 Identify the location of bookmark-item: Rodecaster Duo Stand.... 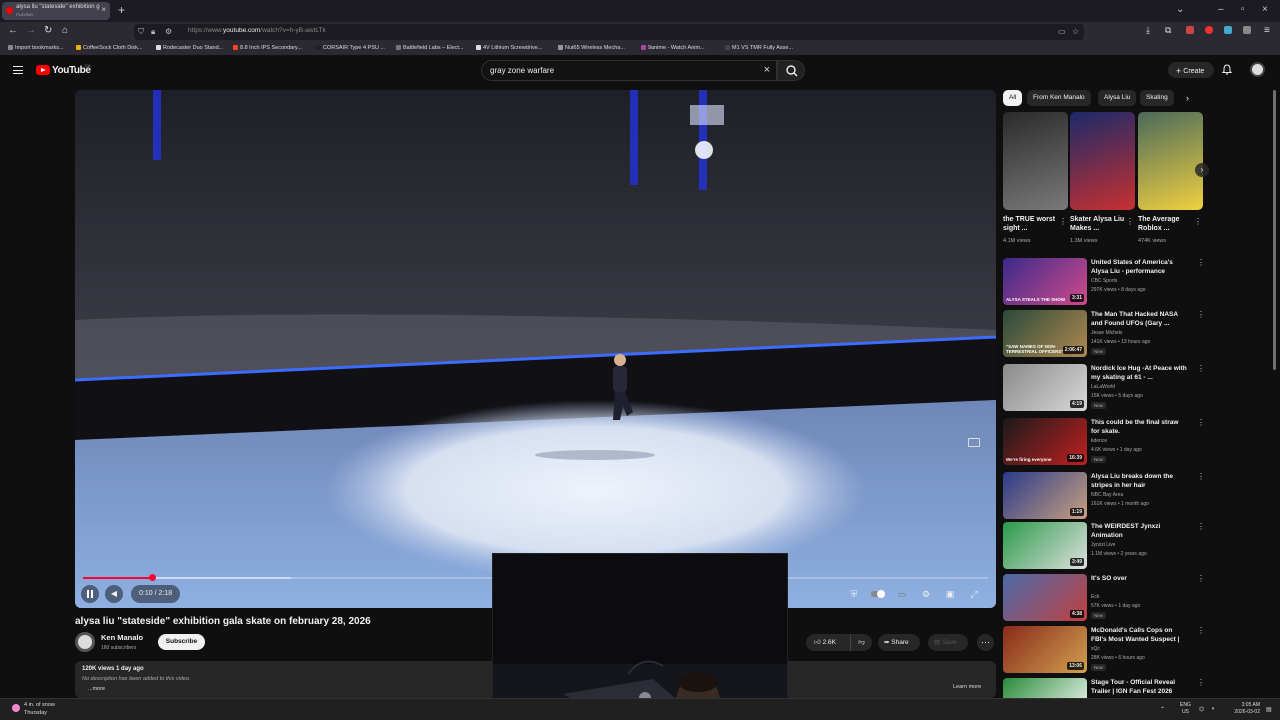
(189, 48).